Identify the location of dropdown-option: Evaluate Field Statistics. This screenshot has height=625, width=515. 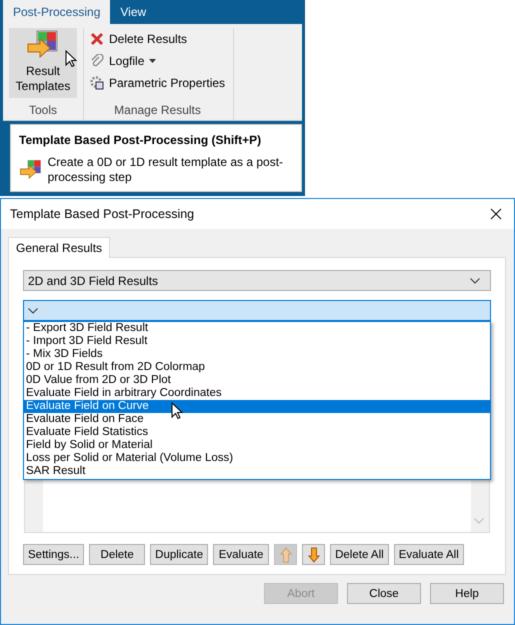
(257, 432).